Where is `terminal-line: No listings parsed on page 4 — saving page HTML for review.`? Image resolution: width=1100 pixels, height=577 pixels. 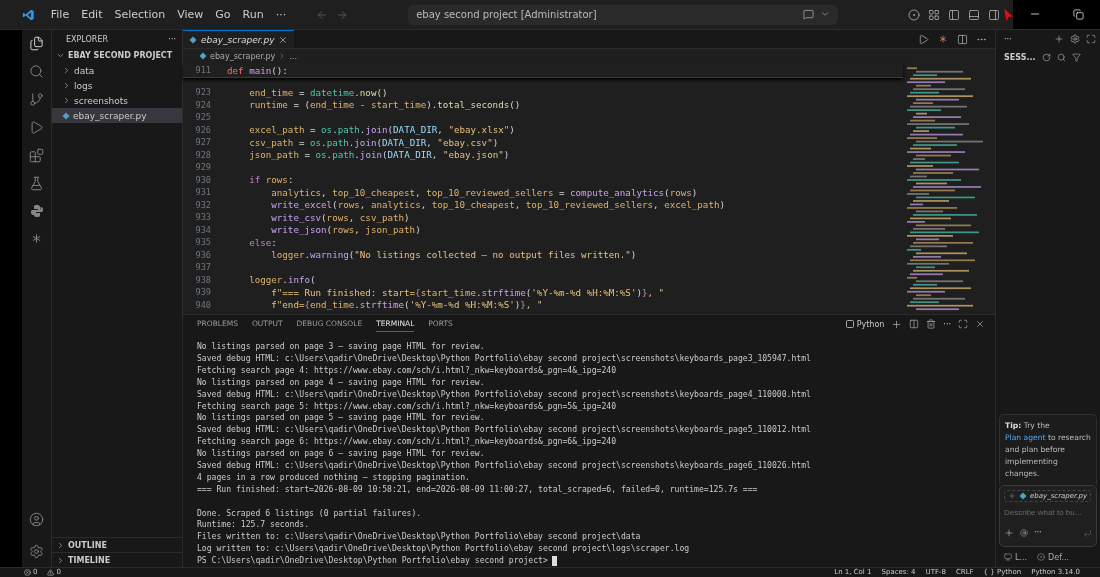 terminal-line: No listings parsed on page 4 — saving page HTML for review. is located at coordinates (341, 382).